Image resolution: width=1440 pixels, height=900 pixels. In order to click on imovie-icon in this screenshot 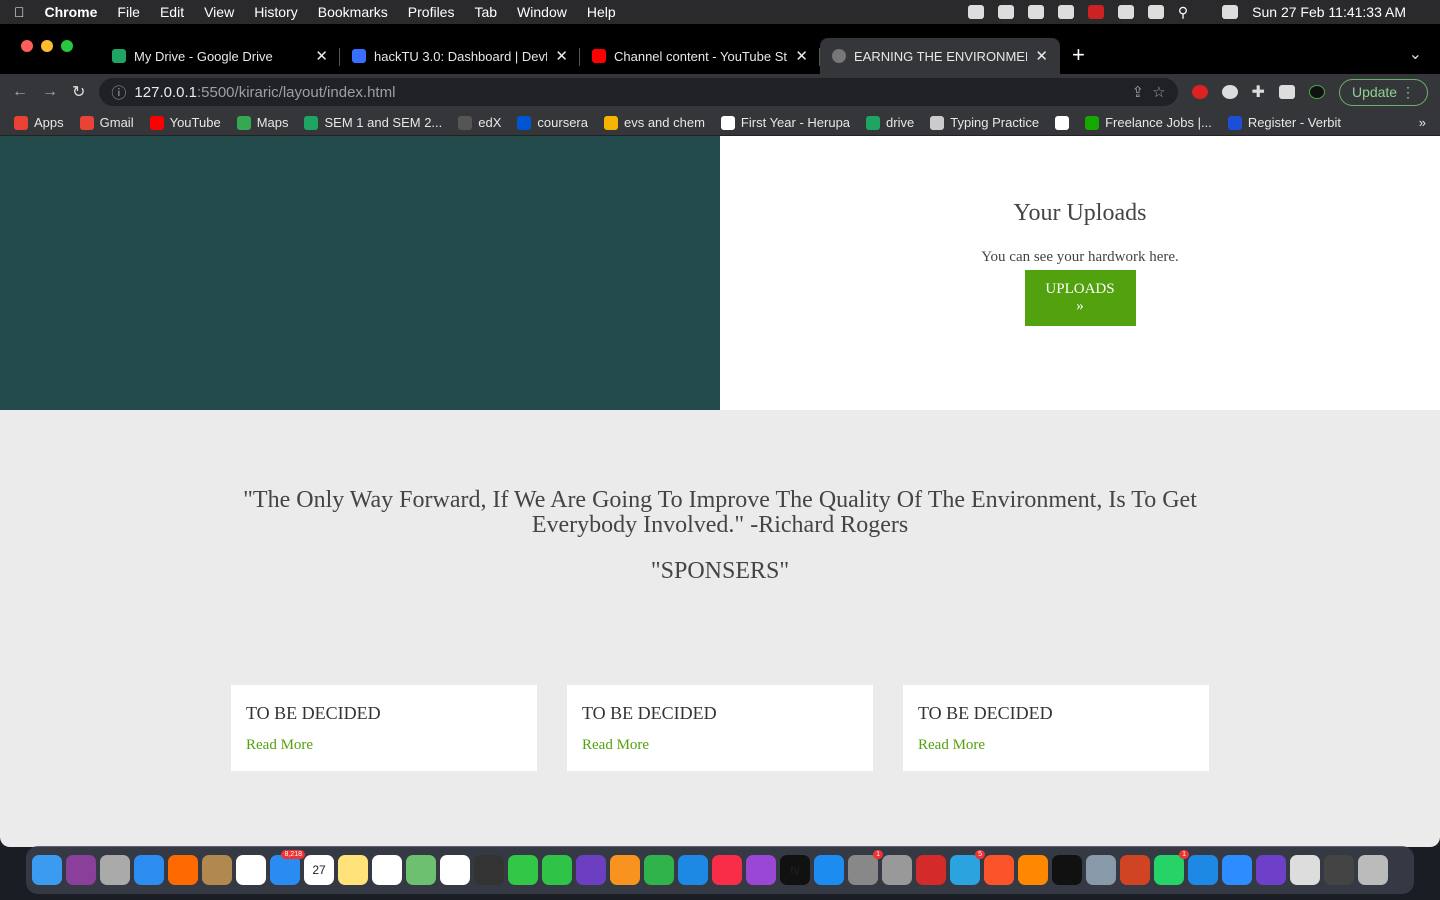, I will do `click(591, 870)`.